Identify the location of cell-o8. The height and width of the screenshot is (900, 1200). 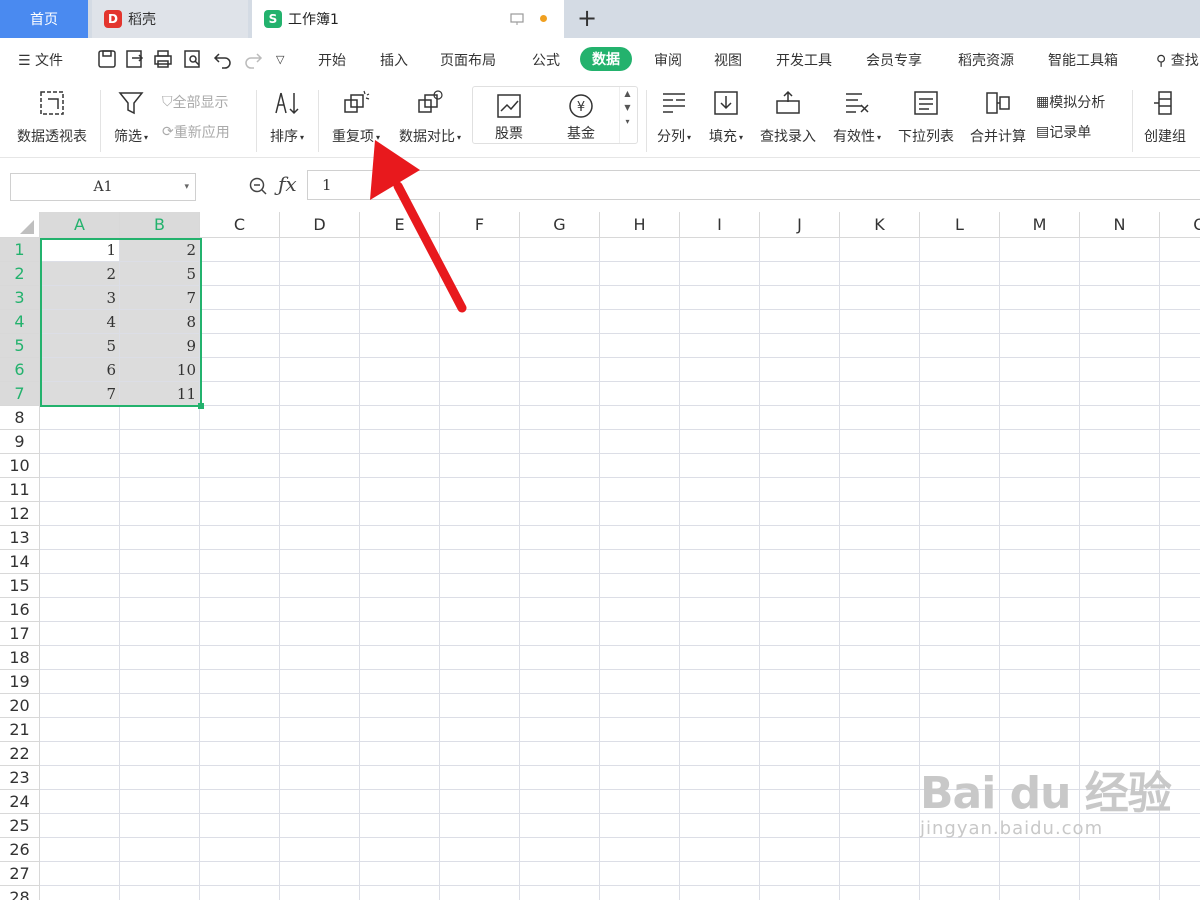
(1180, 418).